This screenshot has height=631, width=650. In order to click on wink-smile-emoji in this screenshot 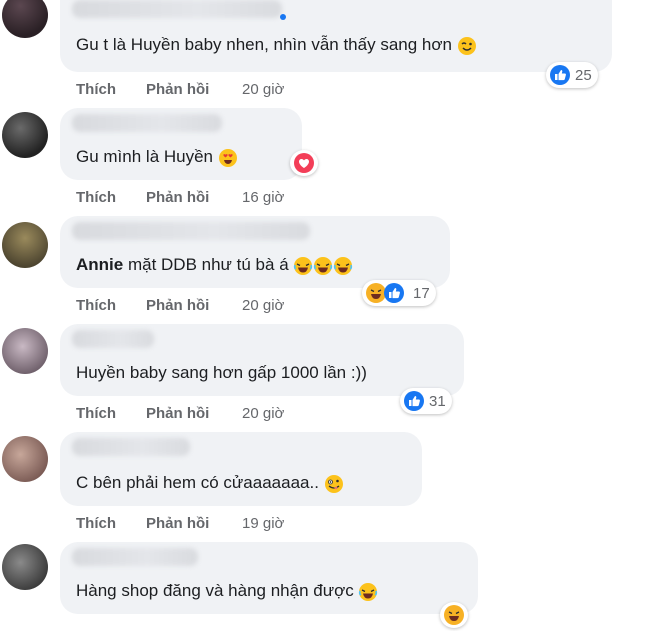, I will do `click(466, 45)`.